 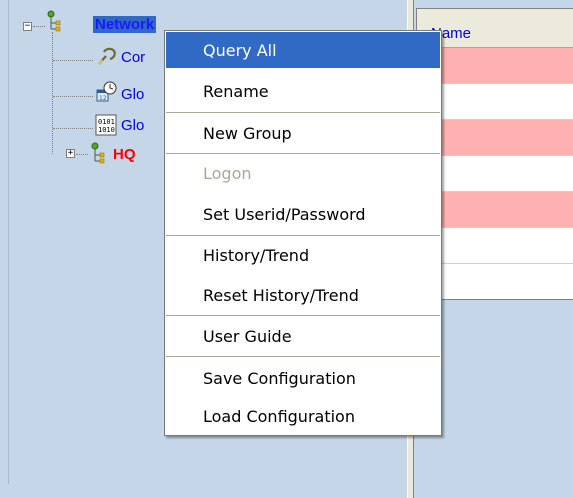 What do you see at coordinates (27, 26) in the screenshot?
I see `collapse-toggle: −` at bounding box center [27, 26].